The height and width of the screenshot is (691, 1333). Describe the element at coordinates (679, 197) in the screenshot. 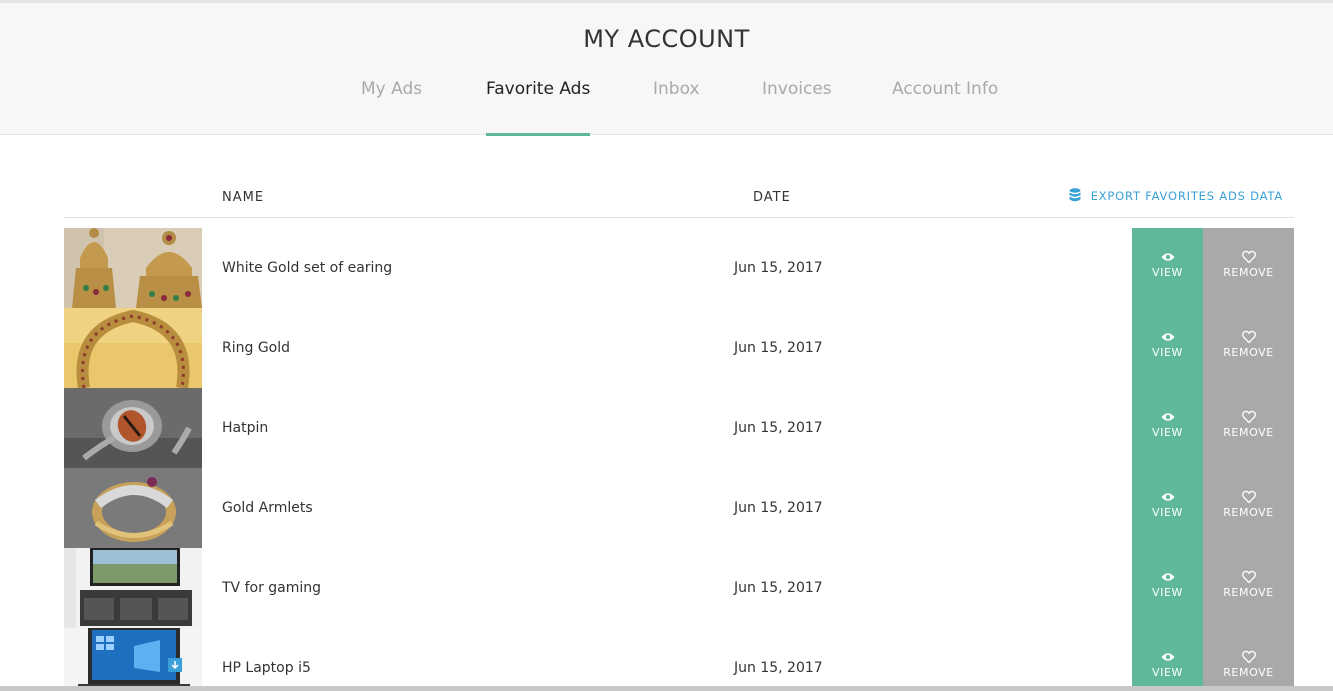

I see `table-header: NAME DATE EXPORT FAVORITES ADS DATA` at that location.